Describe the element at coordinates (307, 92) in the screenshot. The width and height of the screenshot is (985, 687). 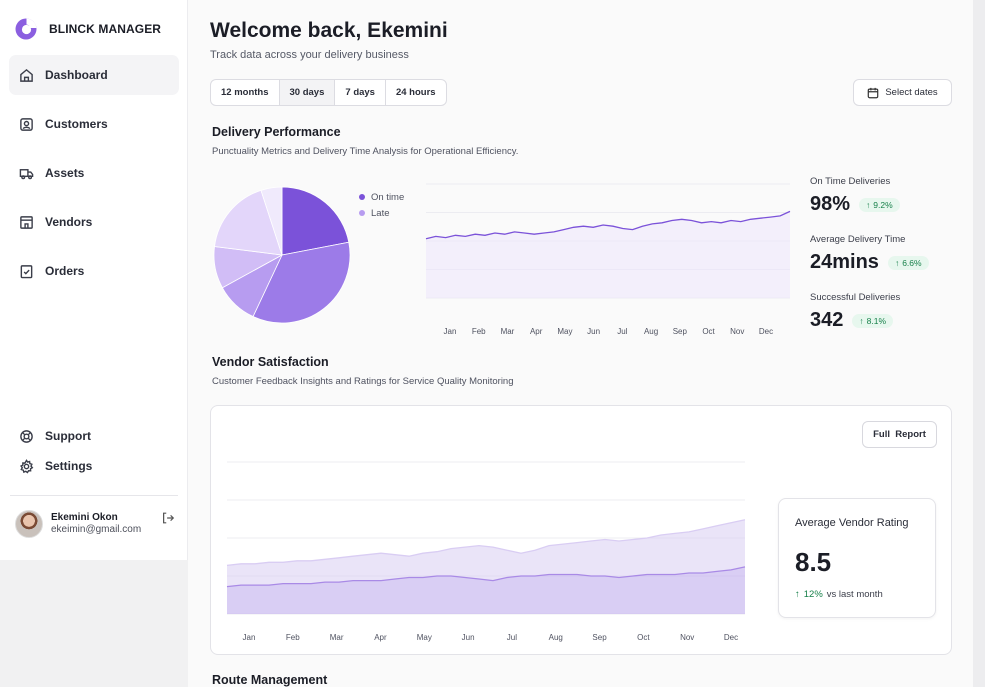
I see `range-30-days: 30 days` at that location.